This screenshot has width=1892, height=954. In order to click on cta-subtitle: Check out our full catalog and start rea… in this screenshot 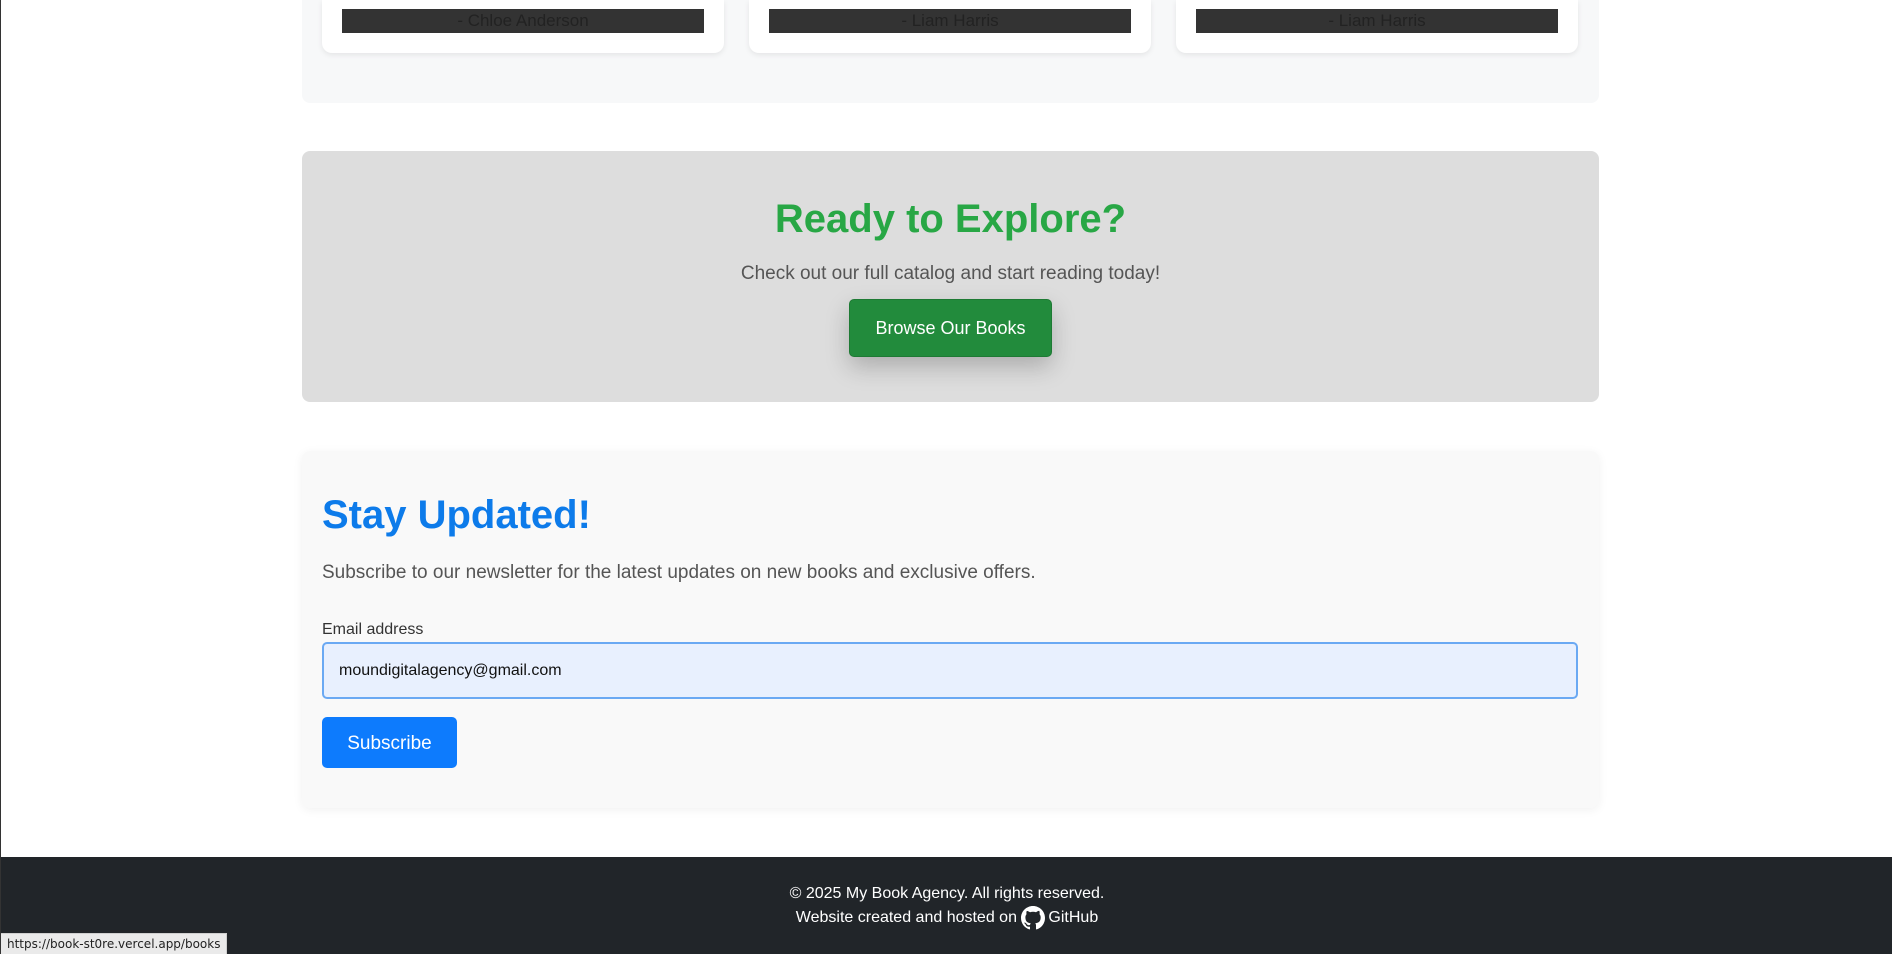, I will do `click(950, 273)`.